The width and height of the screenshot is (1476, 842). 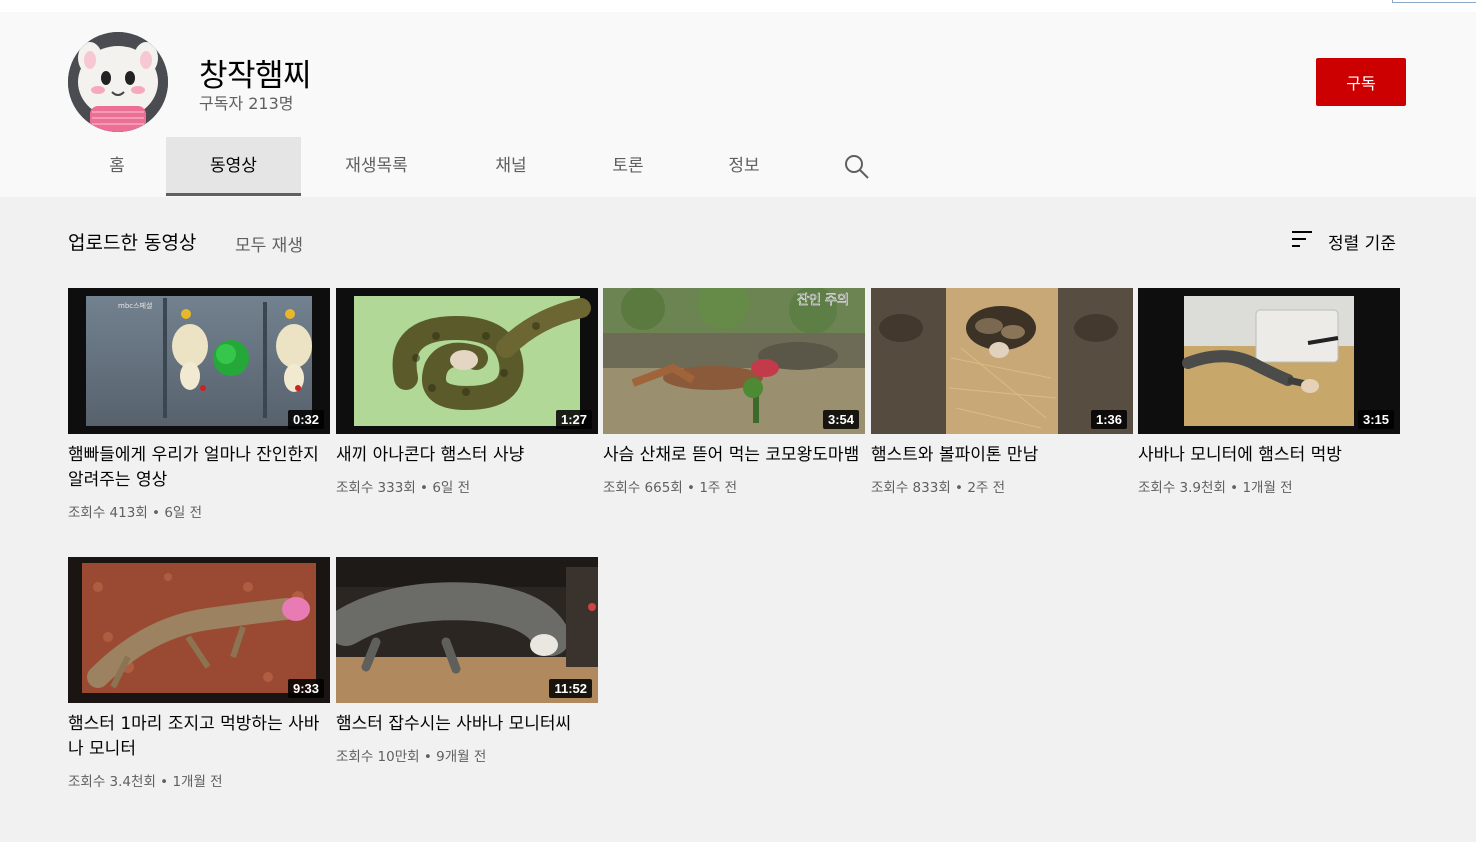 I want to click on view-count: 조회수 3.4천회, so click(x=112, y=782).